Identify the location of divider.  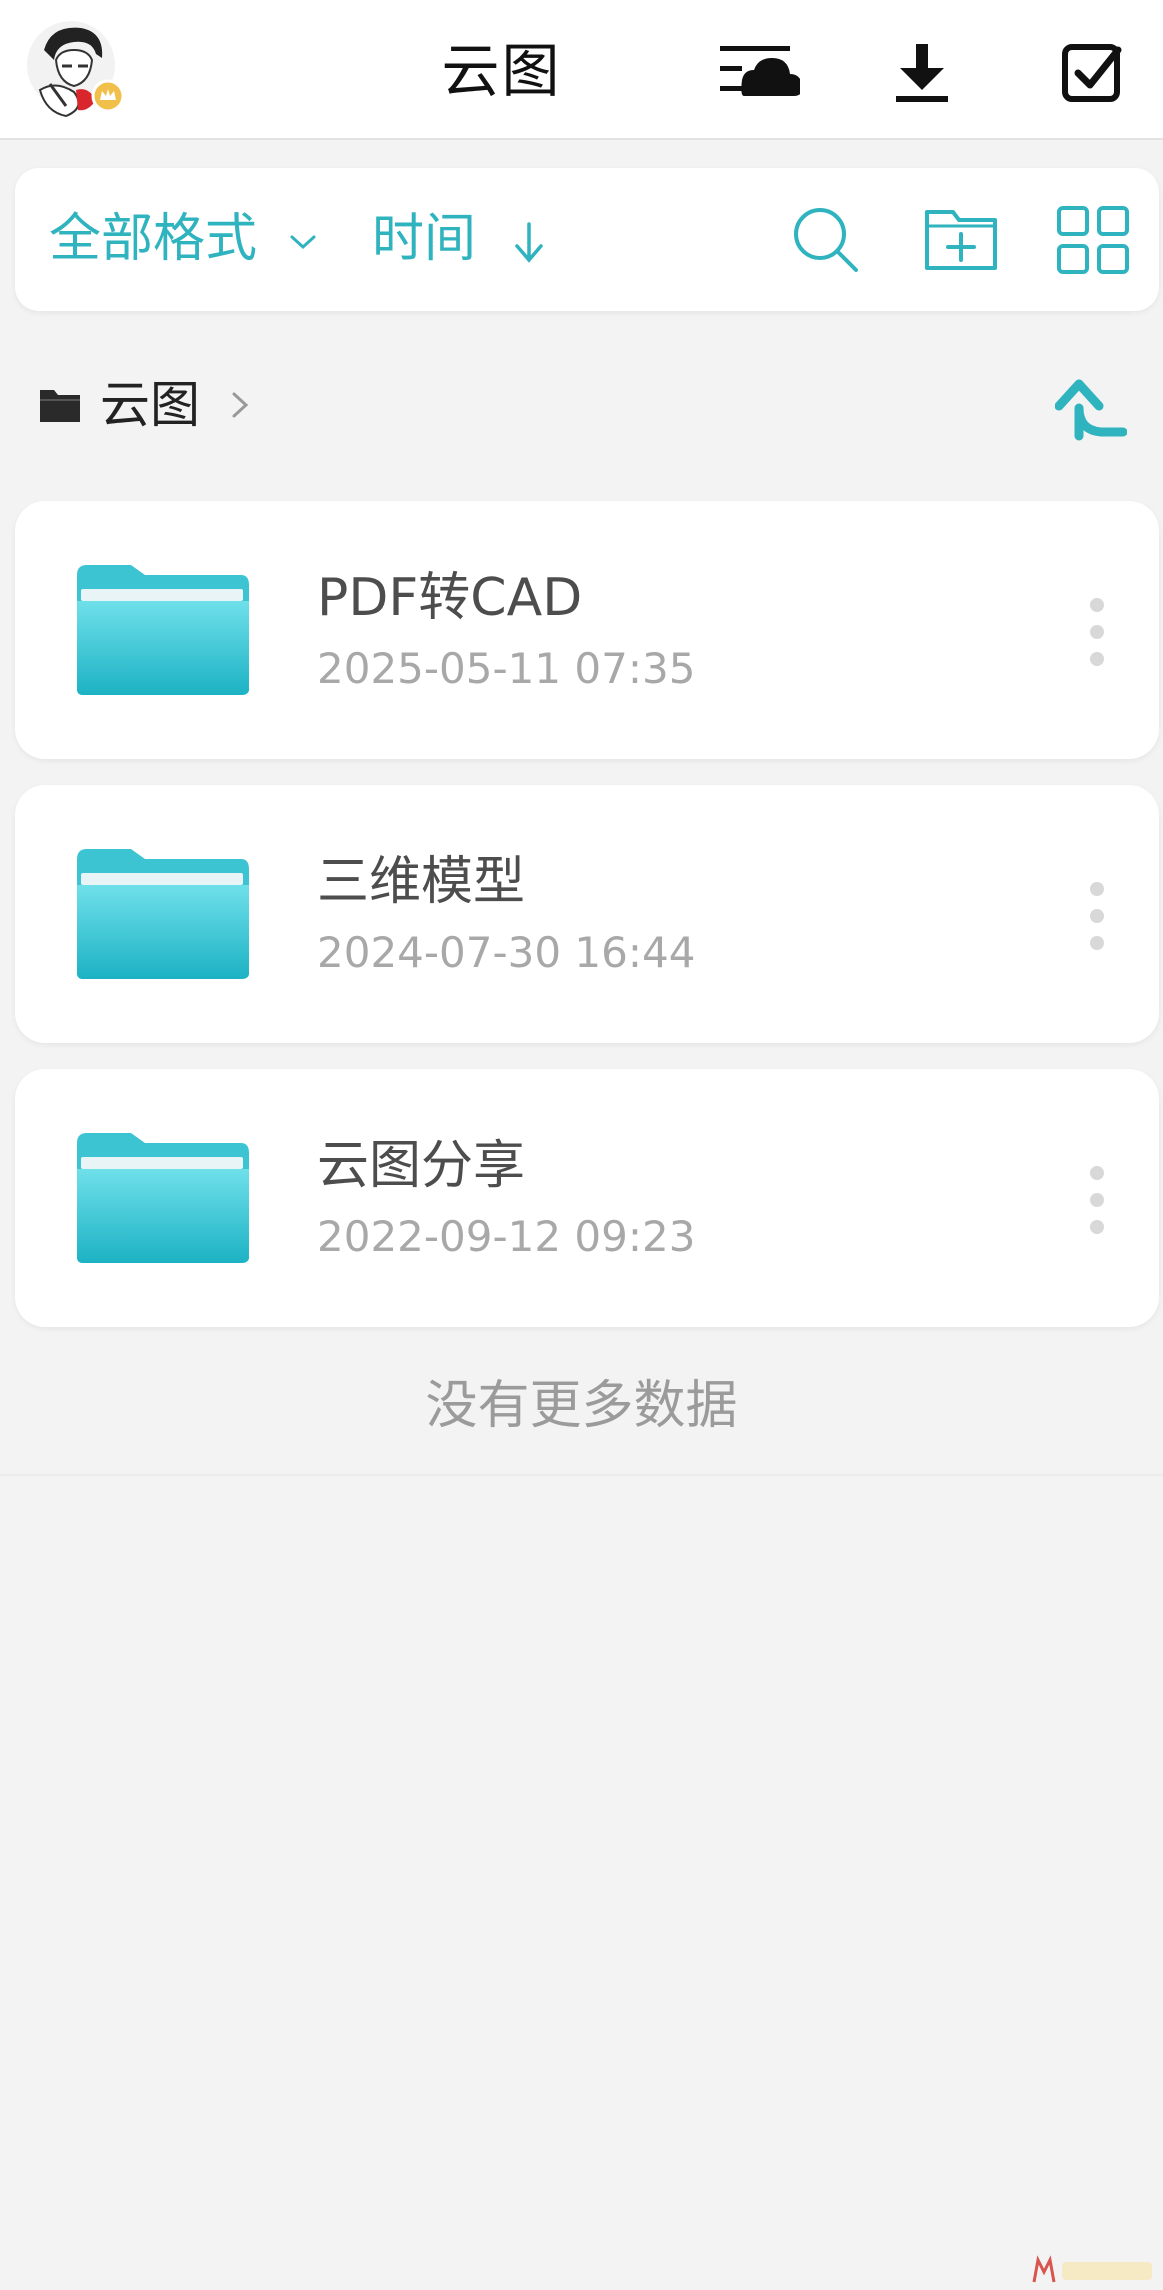
(581, 1475).